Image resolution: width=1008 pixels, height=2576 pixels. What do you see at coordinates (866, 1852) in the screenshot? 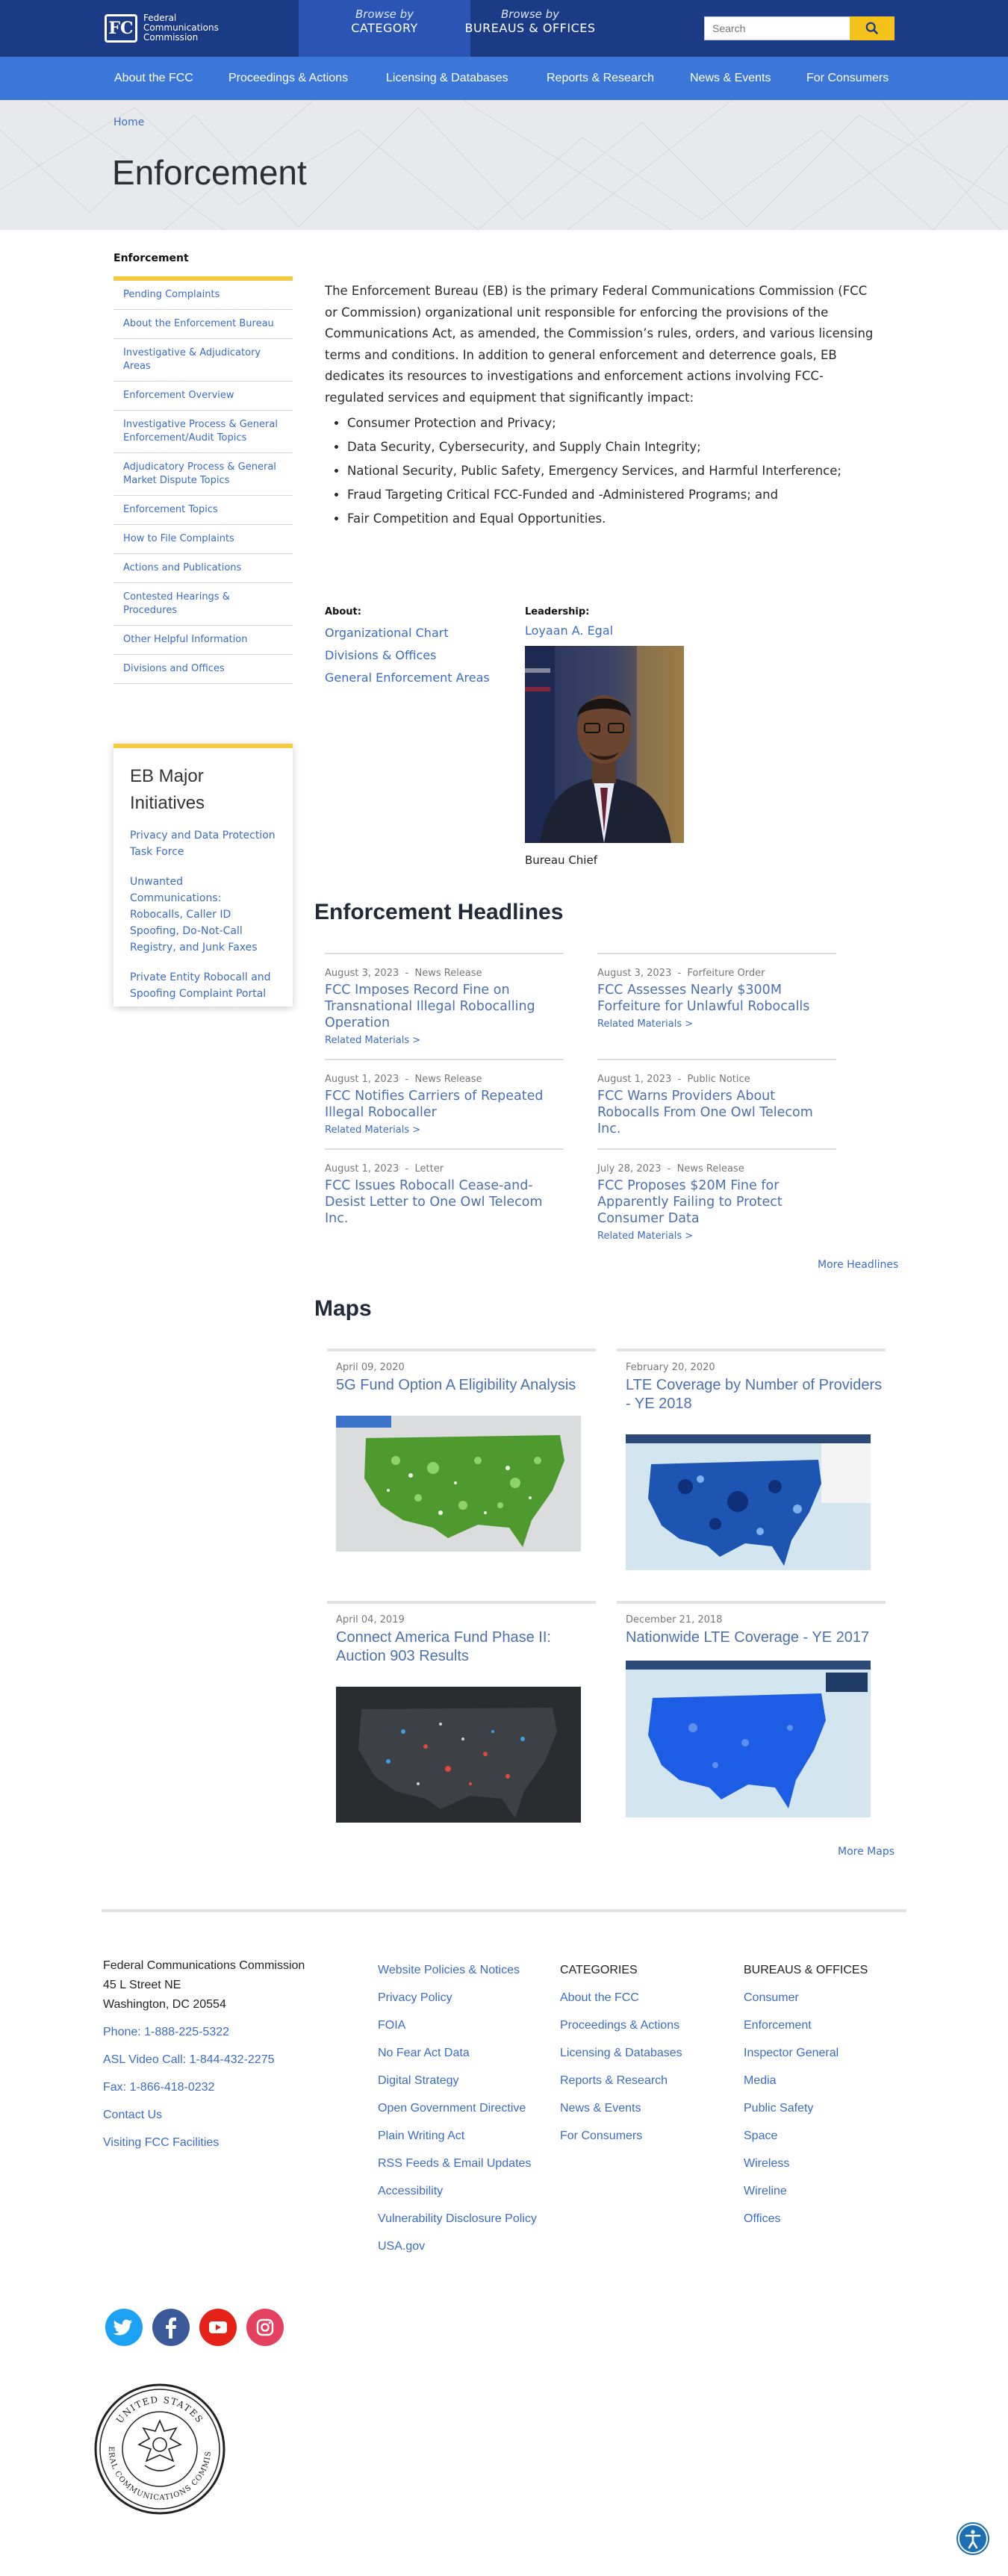
I see `more-maps-link: More Maps` at bounding box center [866, 1852].